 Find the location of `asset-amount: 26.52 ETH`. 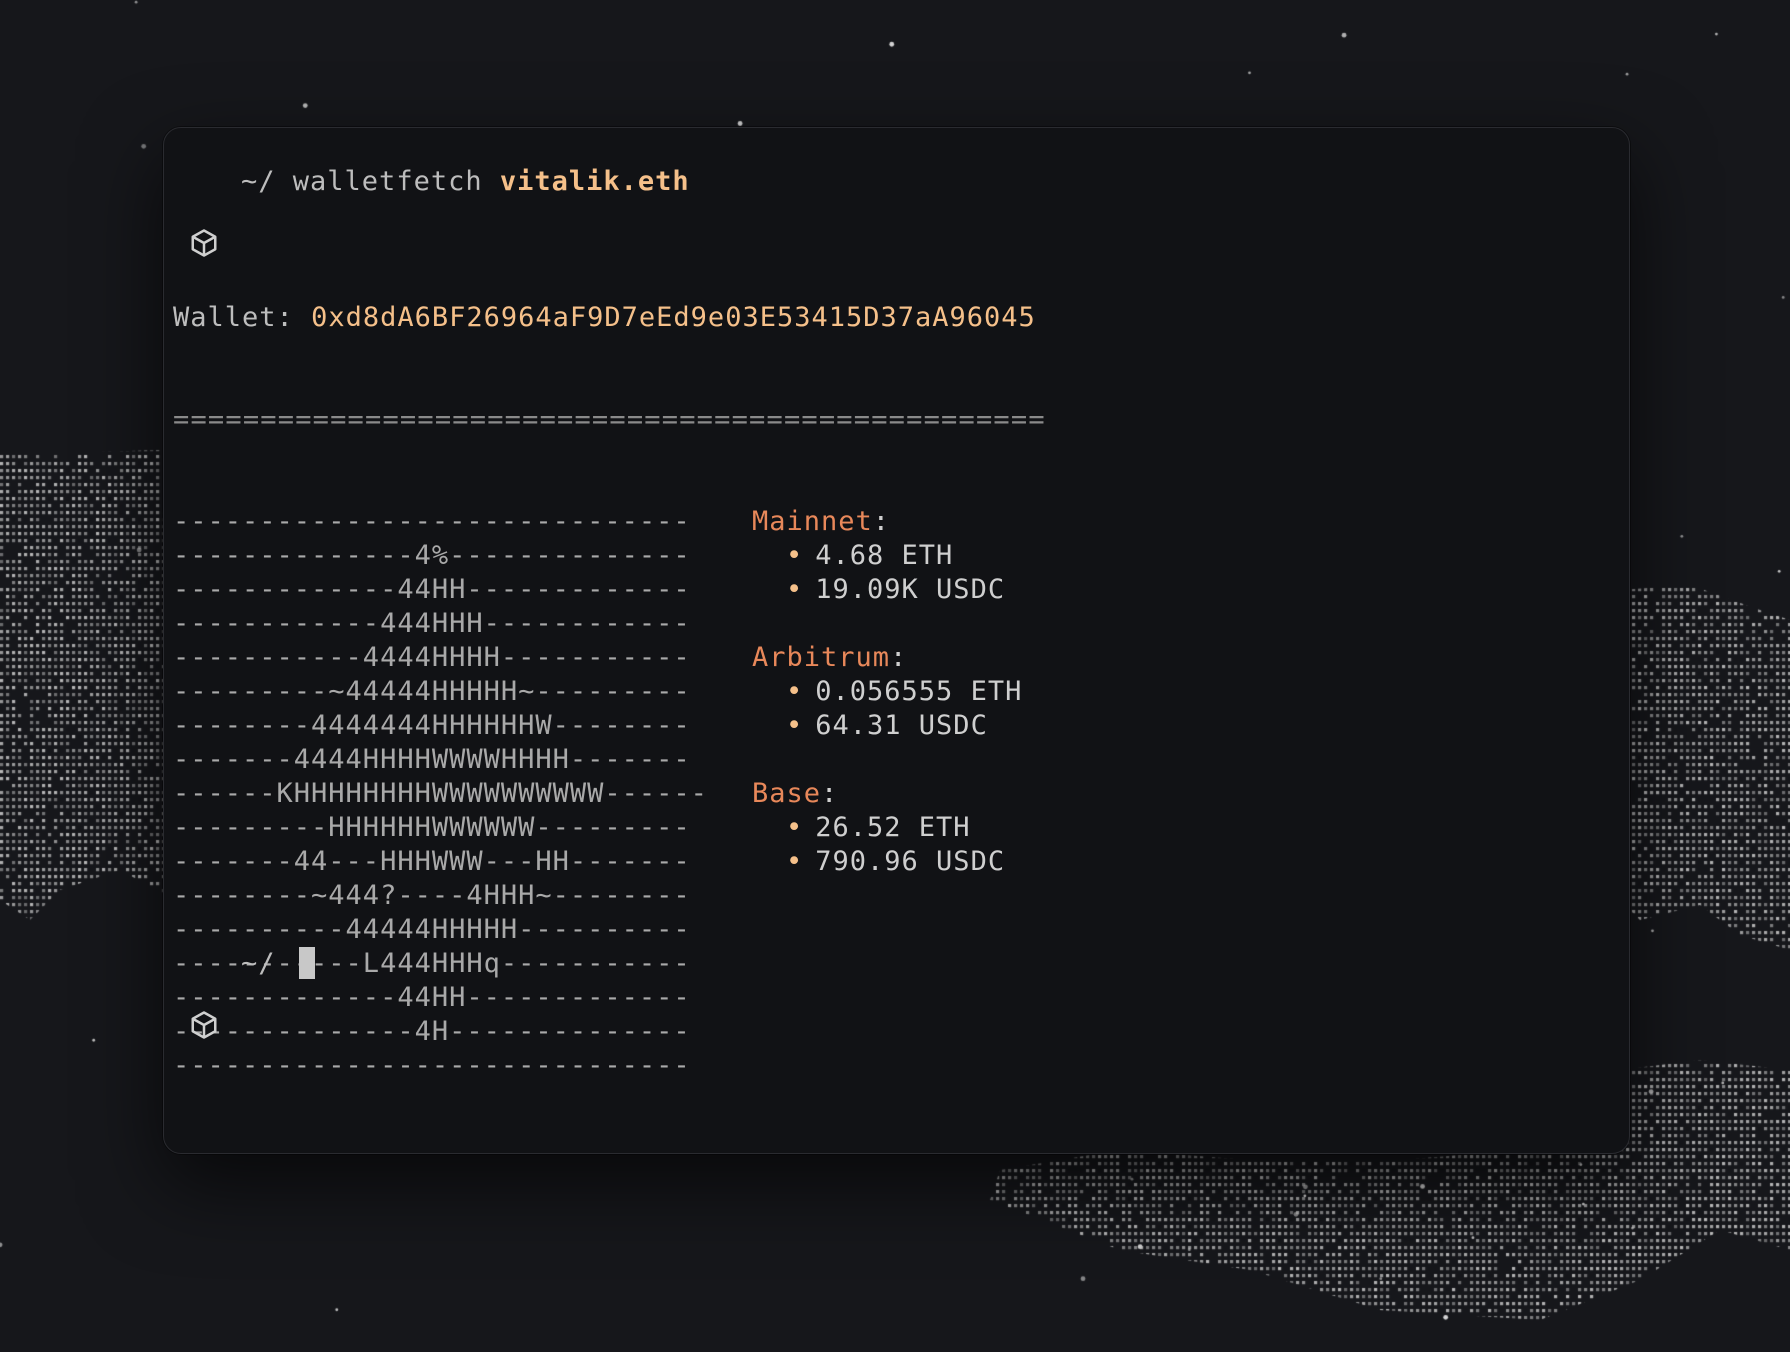

asset-amount: 26.52 ETH is located at coordinates (893, 827).